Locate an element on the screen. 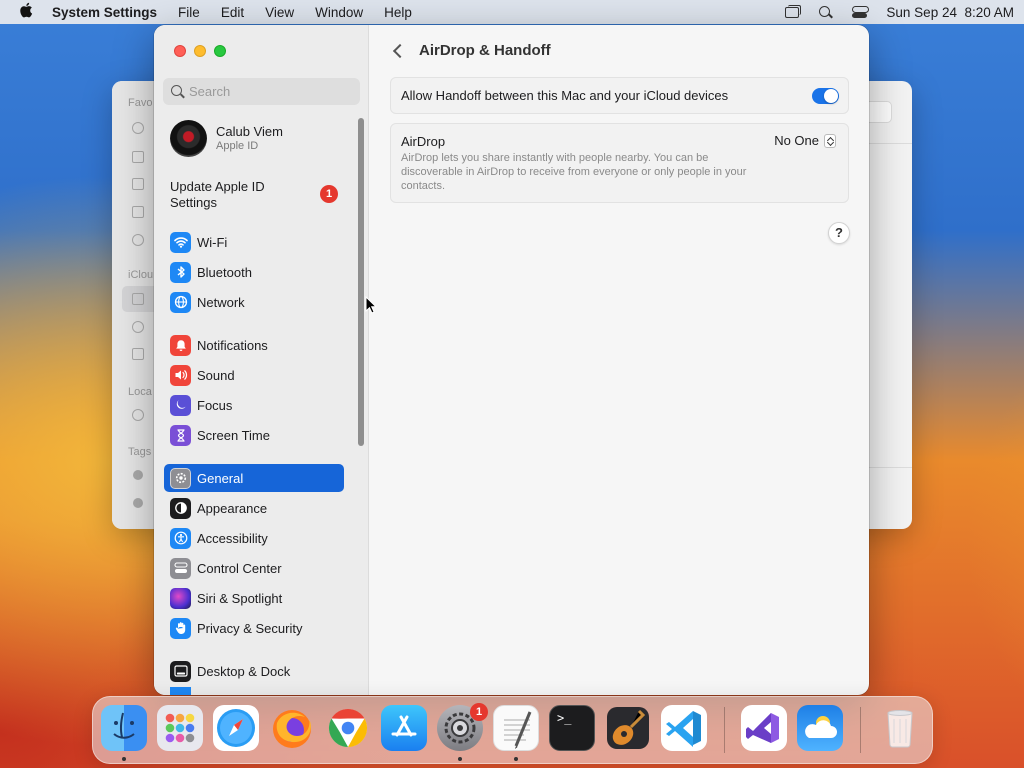 The height and width of the screenshot is (768, 1024). speaker-icon is located at coordinates (180, 375).